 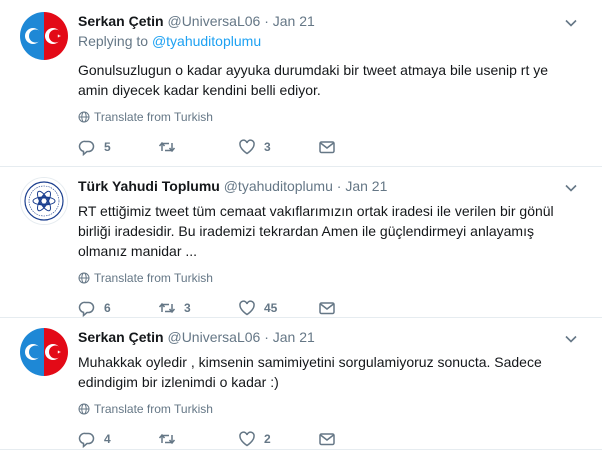 I want to click on reply-button: 6, so click(x=118, y=308).